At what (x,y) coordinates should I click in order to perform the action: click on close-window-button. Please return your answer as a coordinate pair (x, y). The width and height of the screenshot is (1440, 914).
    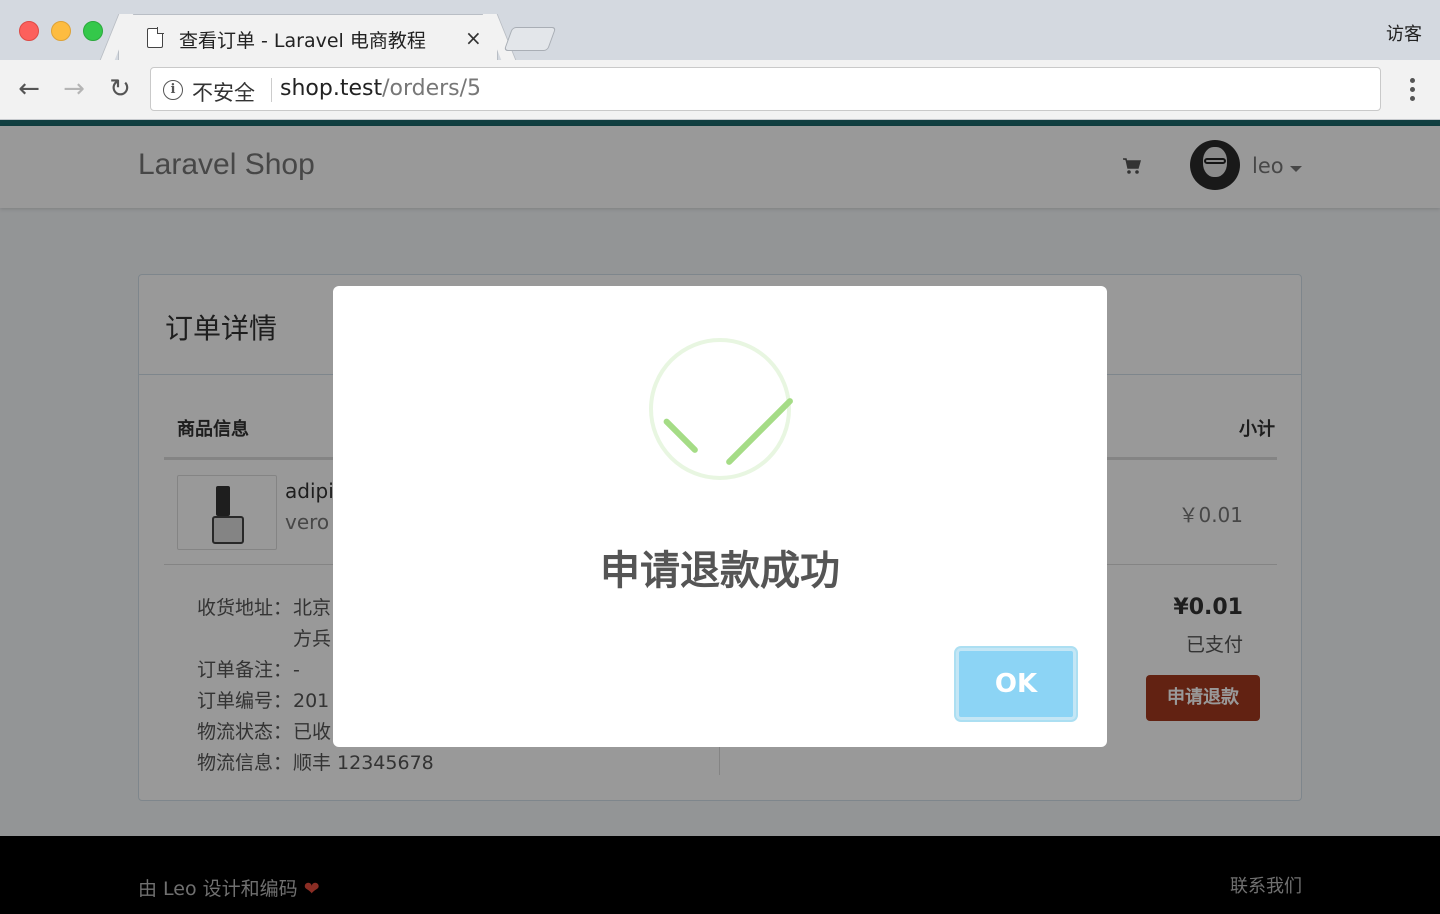
    Looking at the image, I should click on (29, 31).